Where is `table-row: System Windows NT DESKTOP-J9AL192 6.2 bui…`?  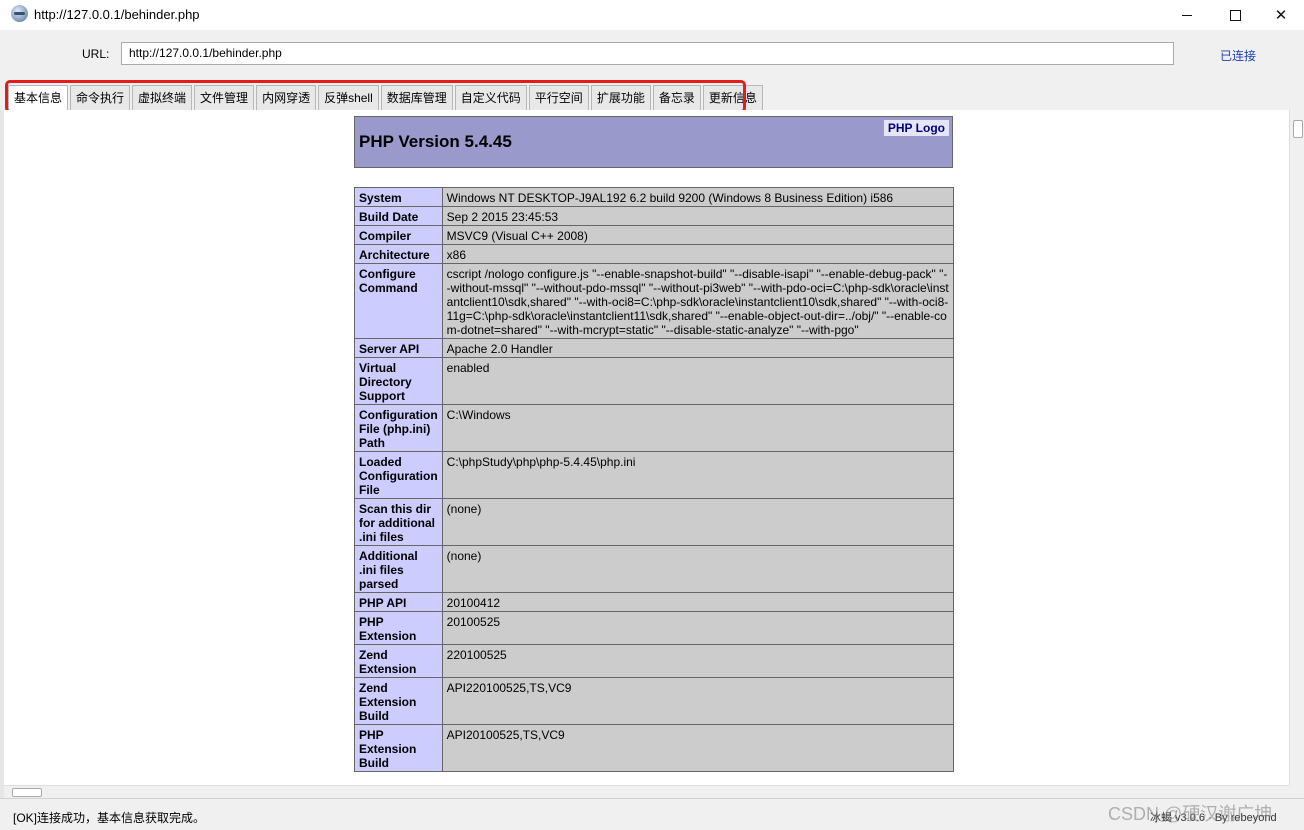 table-row: System Windows NT DESKTOP-J9AL192 6.2 bui… is located at coordinates (654, 197).